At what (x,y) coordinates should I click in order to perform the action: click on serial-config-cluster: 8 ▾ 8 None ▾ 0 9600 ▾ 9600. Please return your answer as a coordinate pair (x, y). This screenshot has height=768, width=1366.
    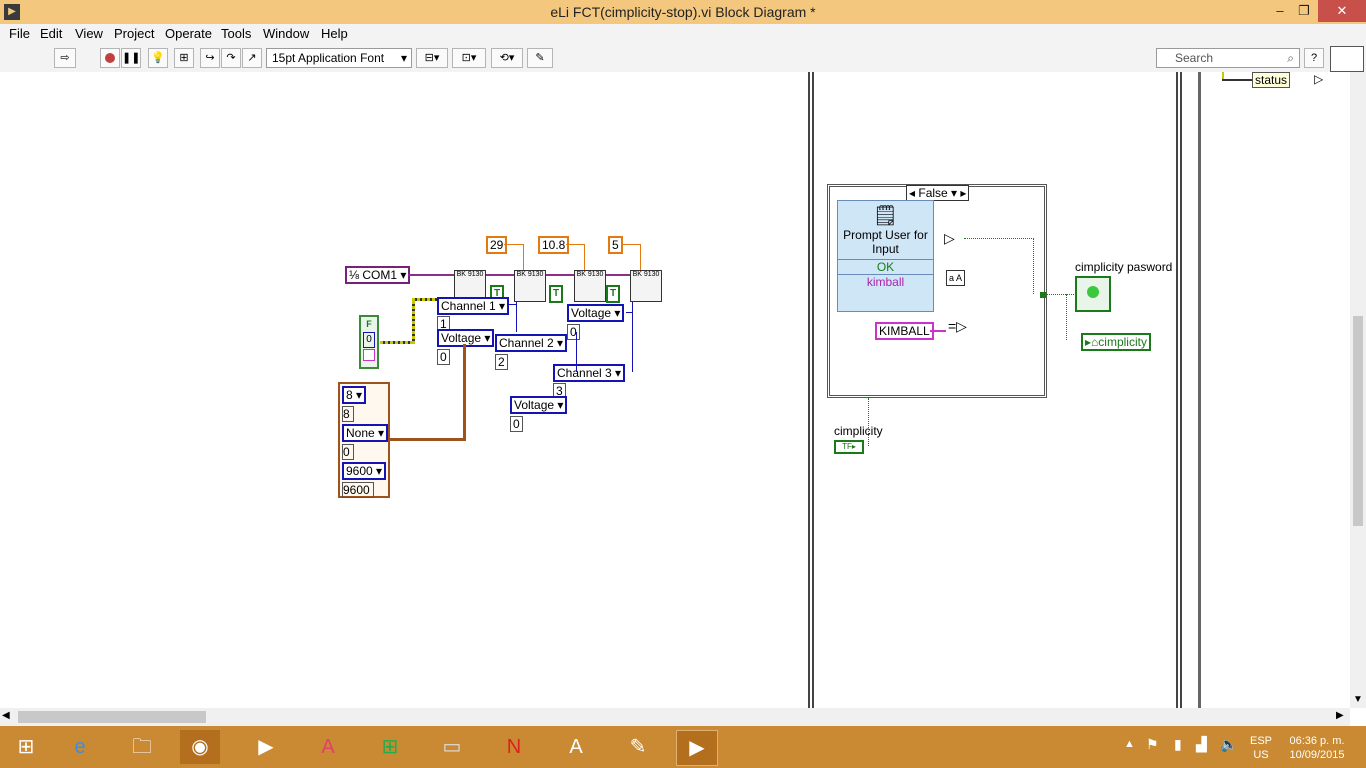
    Looking at the image, I should click on (364, 440).